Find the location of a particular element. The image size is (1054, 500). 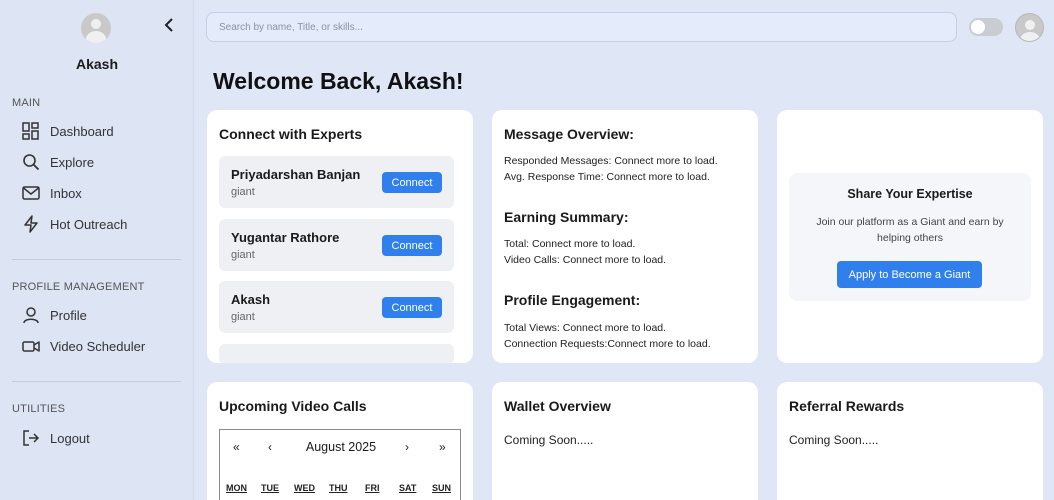

total-views-text: Total Views: Connect more to load. is located at coordinates (585, 328).